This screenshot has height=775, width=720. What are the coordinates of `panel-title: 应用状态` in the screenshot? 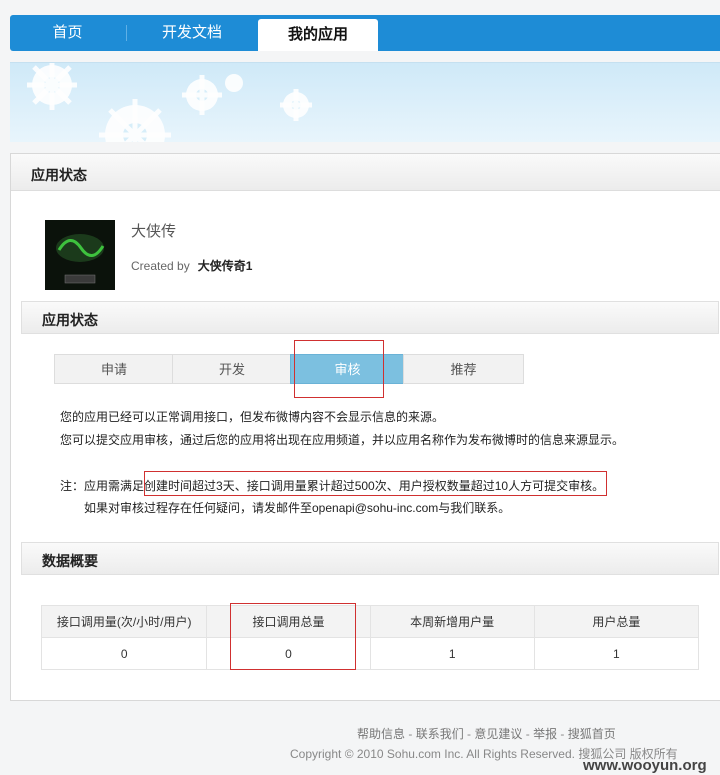 It's located at (59, 175).